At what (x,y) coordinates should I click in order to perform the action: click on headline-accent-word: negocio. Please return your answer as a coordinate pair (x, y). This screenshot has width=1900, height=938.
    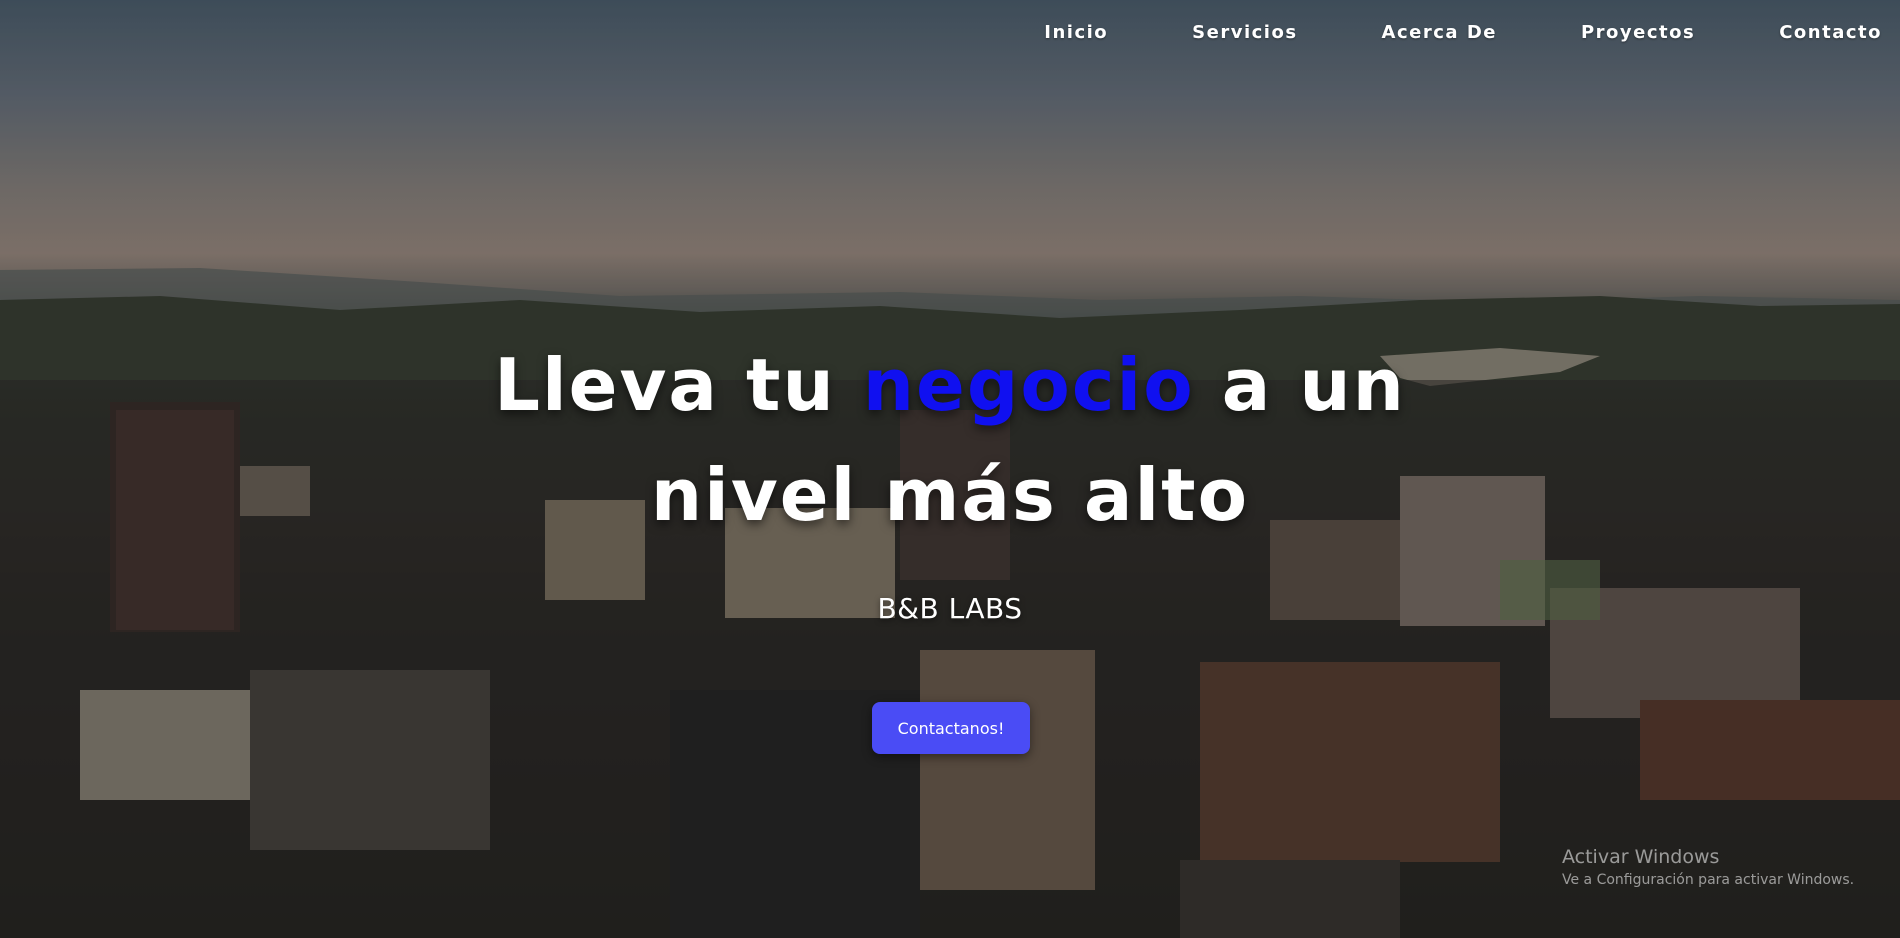
    Looking at the image, I should click on (1028, 385).